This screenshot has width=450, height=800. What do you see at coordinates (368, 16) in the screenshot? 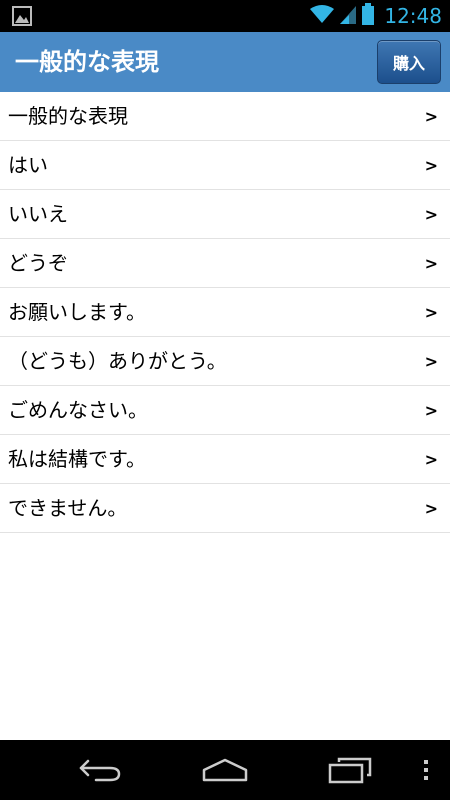
I see `battery-icon` at bounding box center [368, 16].